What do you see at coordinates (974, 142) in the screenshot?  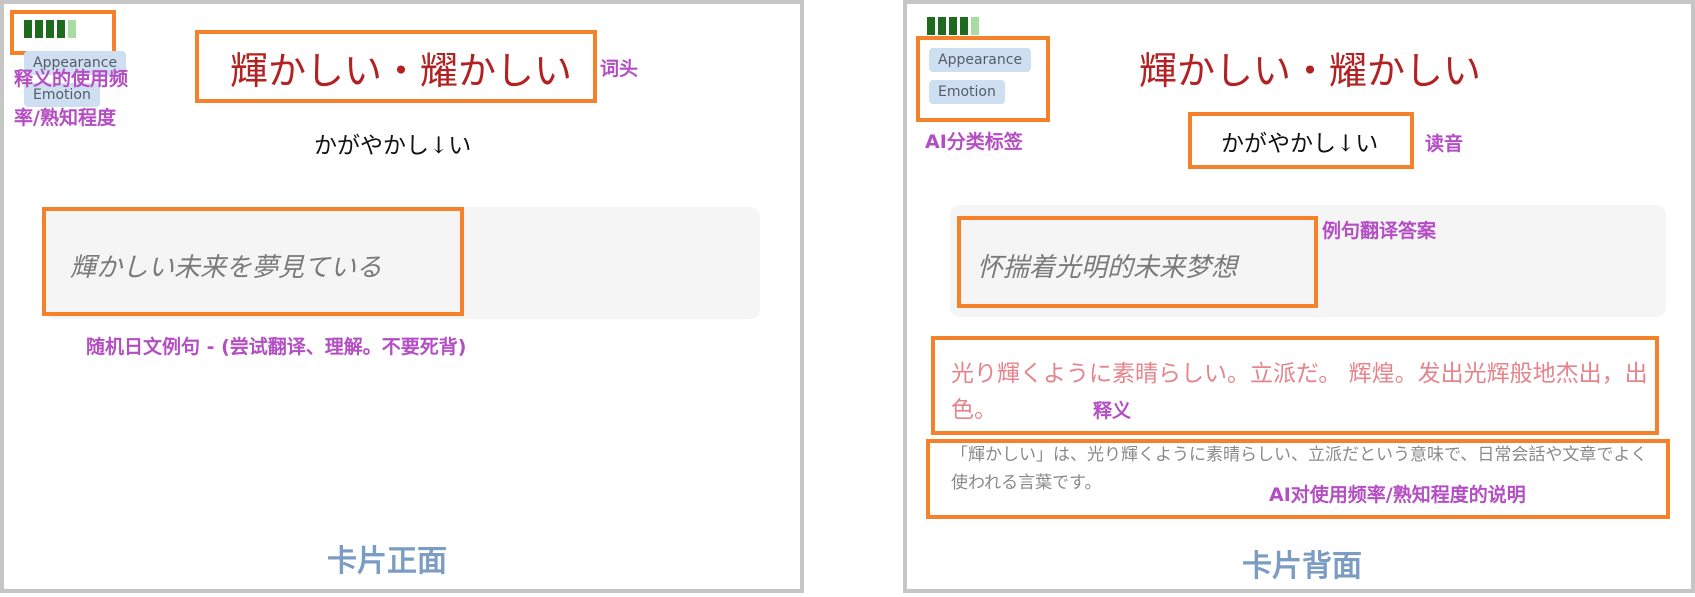 I see `annotation-tags: AI分类标签` at bounding box center [974, 142].